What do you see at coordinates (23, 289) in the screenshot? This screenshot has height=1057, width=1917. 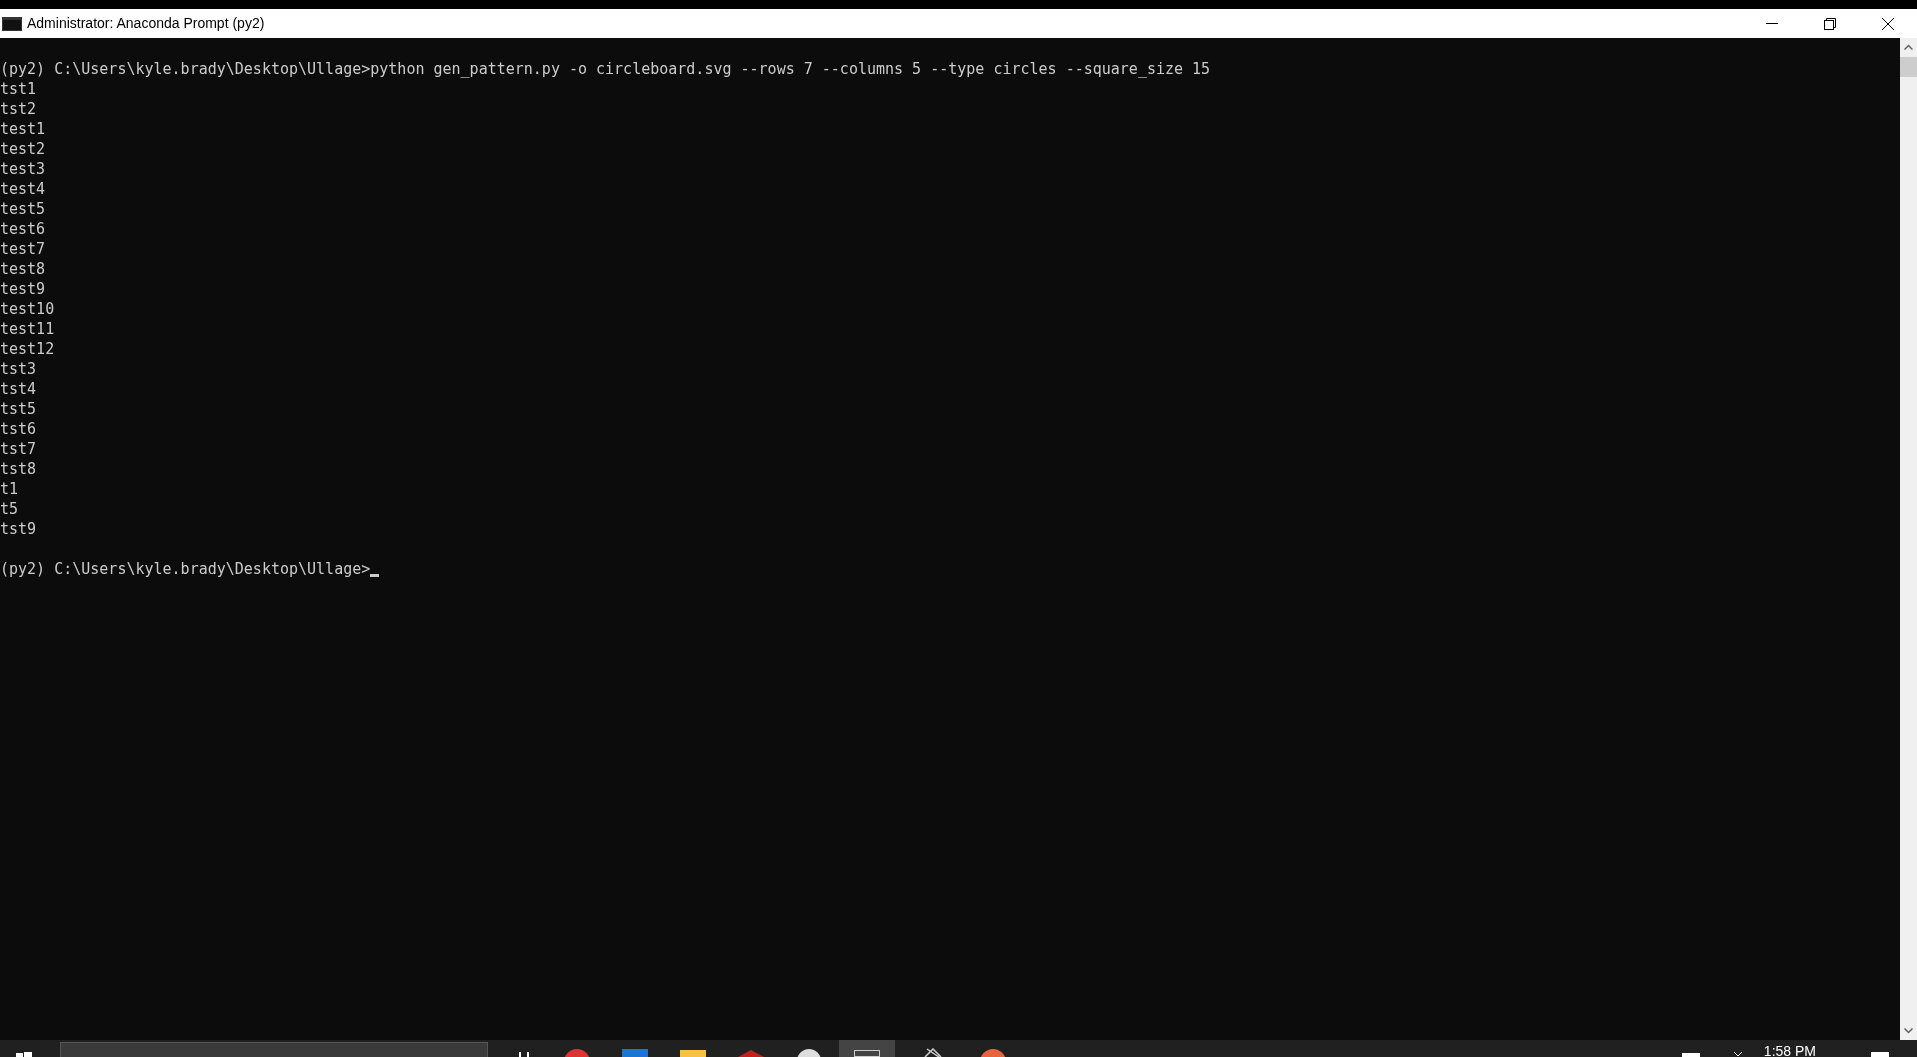 I see `console-line: test9` at bounding box center [23, 289].